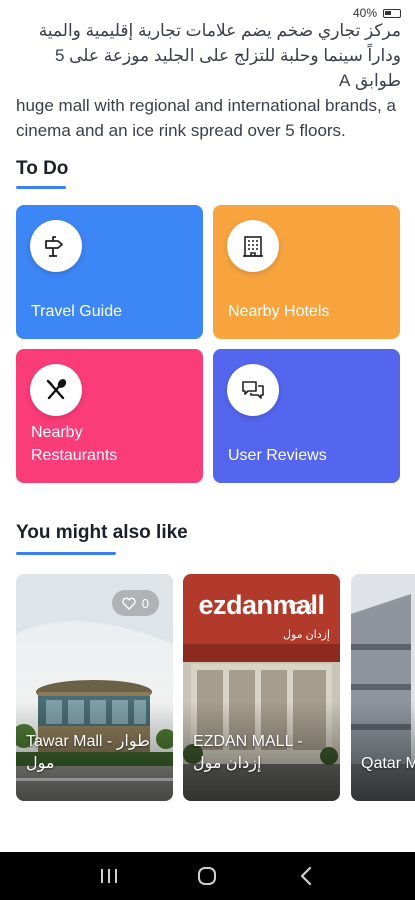 This screenshot has height=900, width=415. I want to click on suggestion-card: 0 Tawar Mall - طوار مول, so click(94, 687).